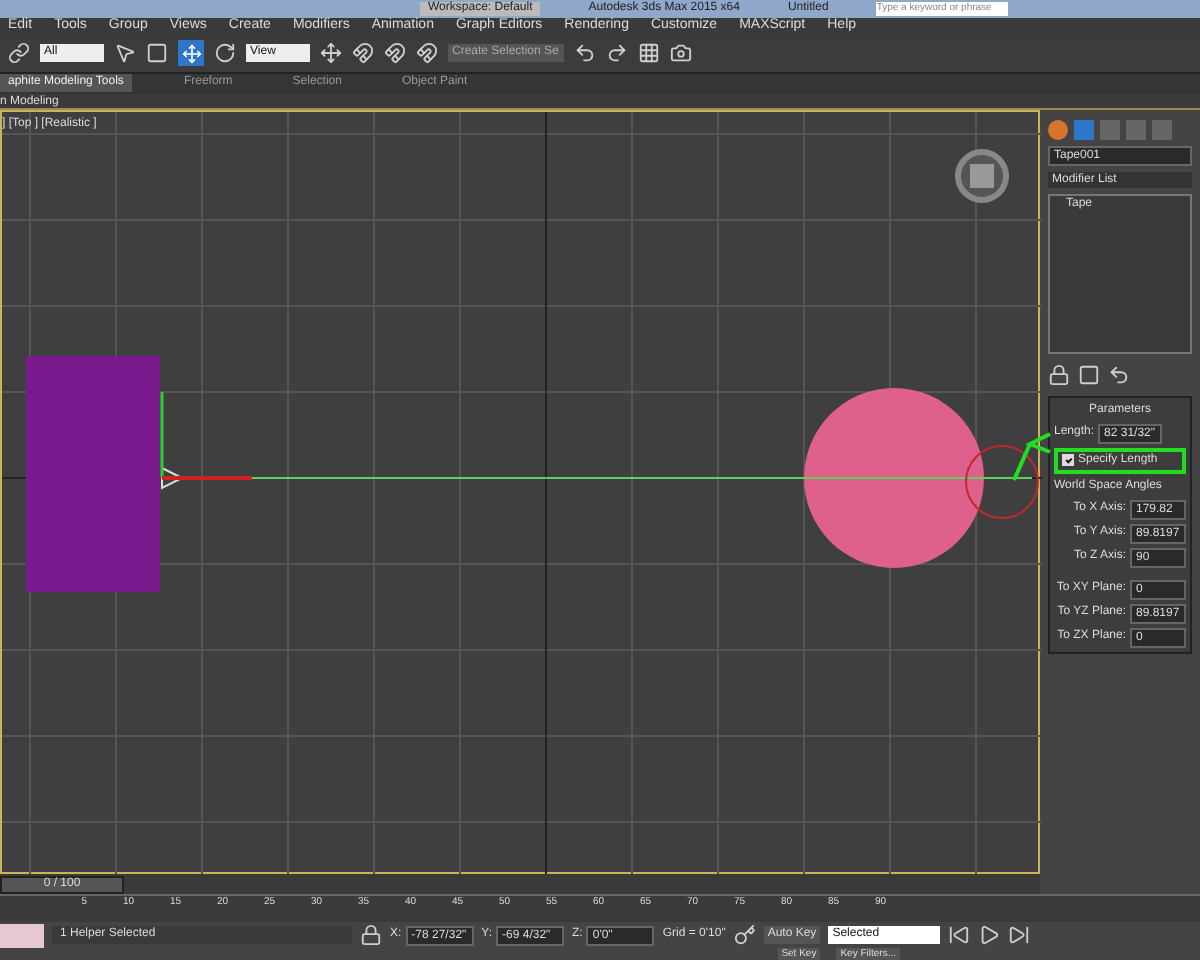 This screenshot has width=1200, height=960. What do you see at coordinates (371, 935) in the screenshot?
I see `lock-icon` at bounding box center [371, 935].